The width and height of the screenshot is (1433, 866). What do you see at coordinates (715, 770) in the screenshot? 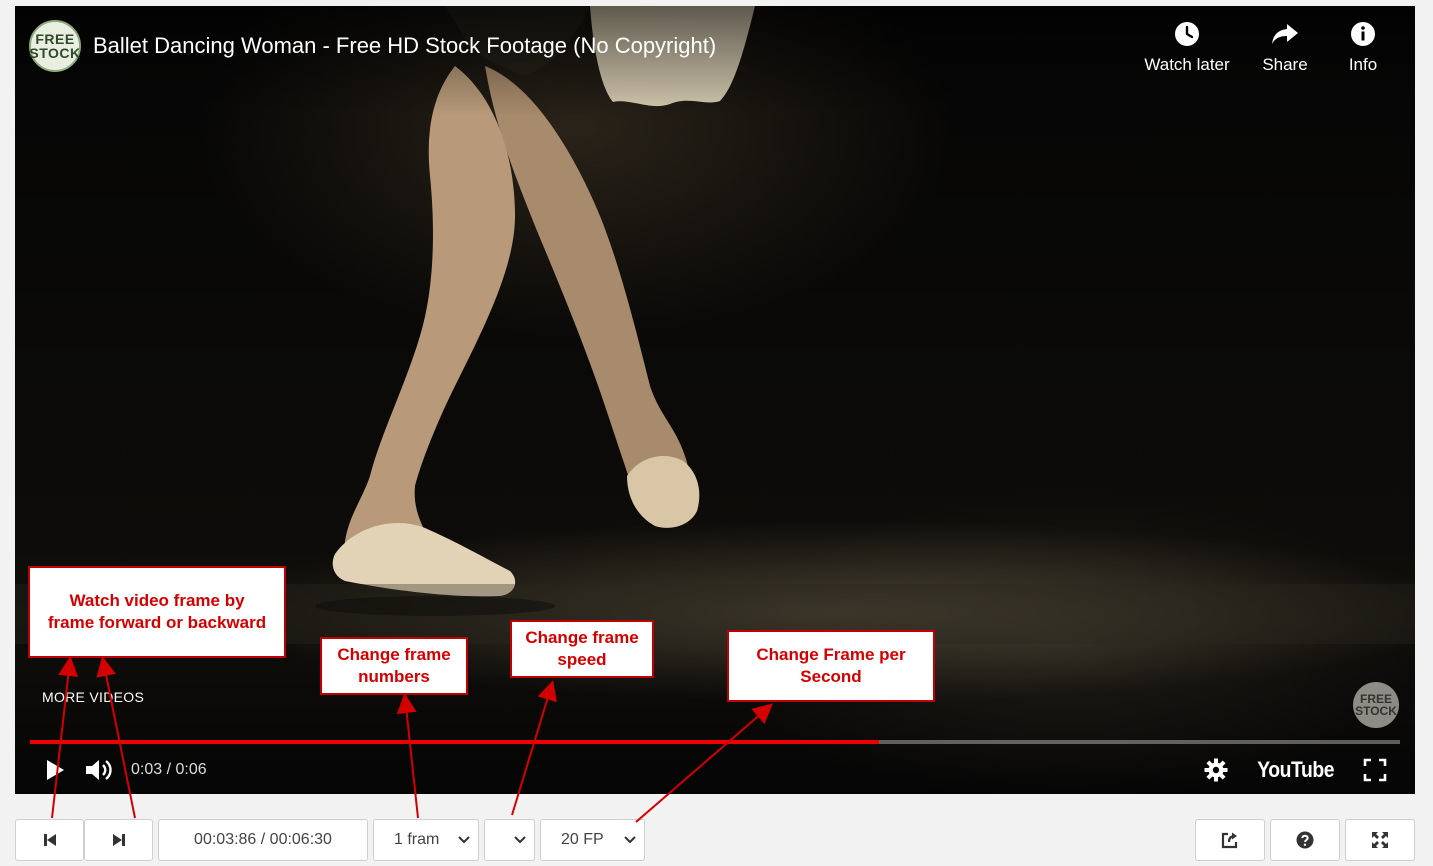
I see `player-controls: 0:03 / 0:06 YouTube` at bounding box center [715, 770].